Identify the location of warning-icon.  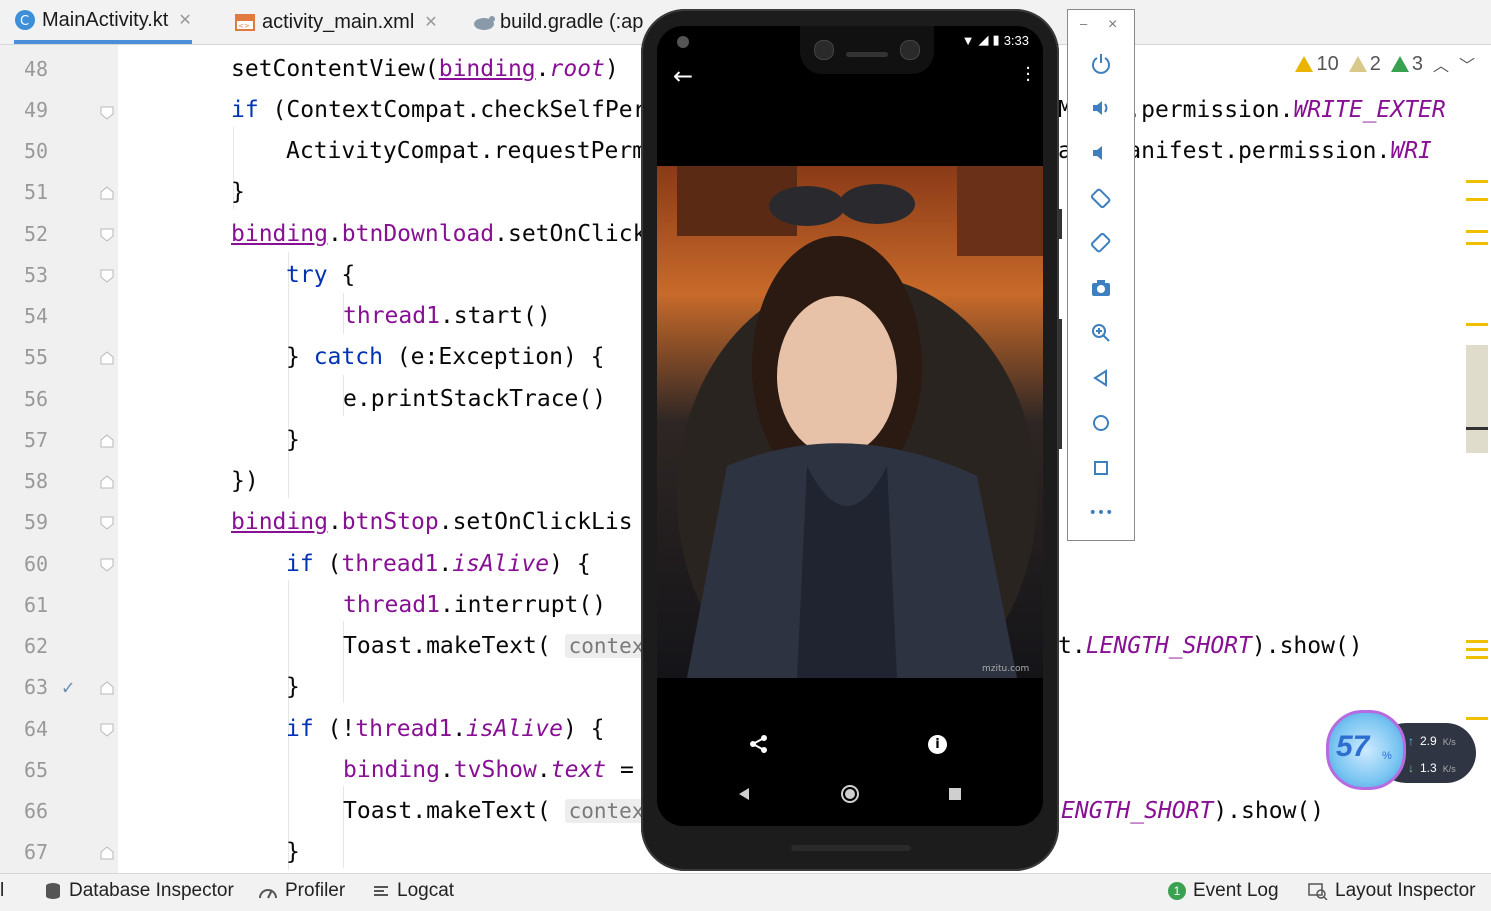
(1304, 64).